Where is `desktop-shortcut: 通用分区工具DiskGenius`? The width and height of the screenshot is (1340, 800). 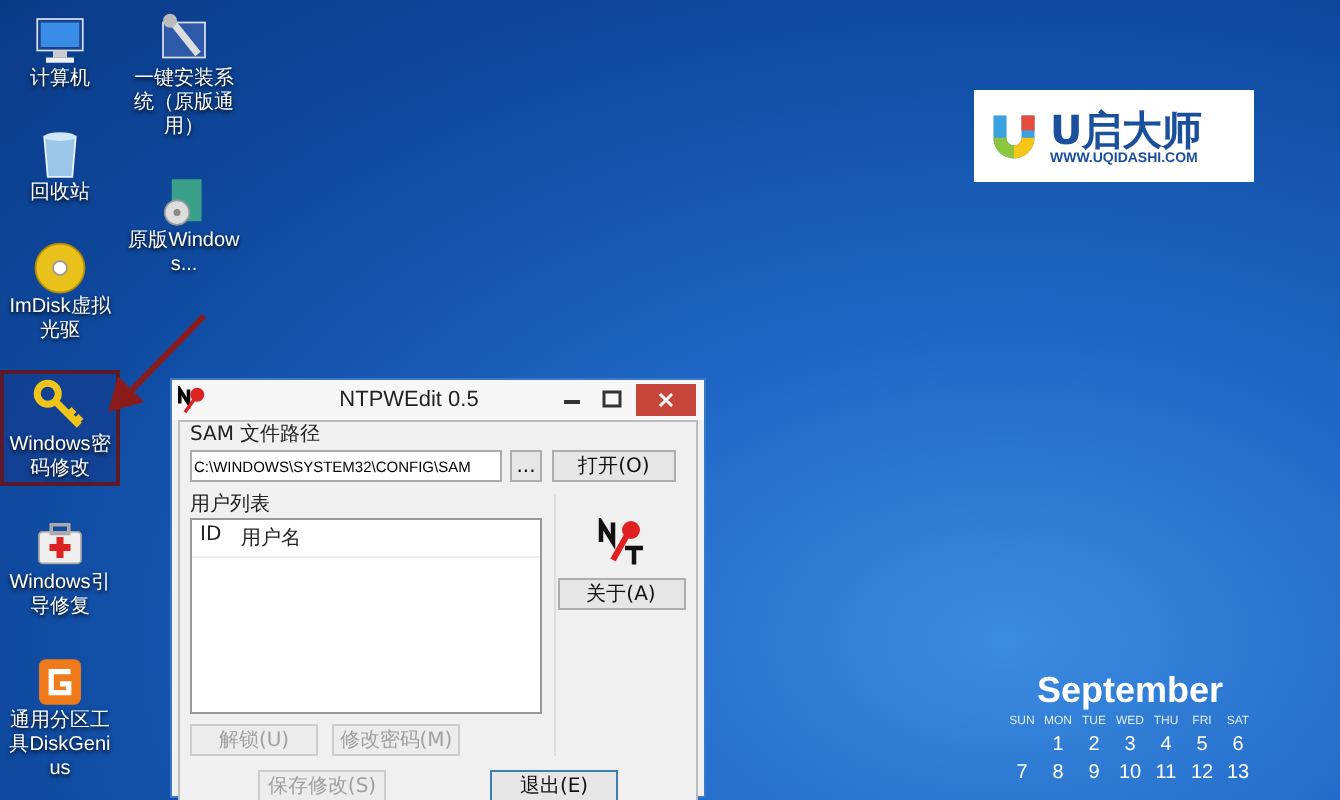 desktop-shortcut: 通用分区工具DiskGenius is located at coordinates (60, 716).